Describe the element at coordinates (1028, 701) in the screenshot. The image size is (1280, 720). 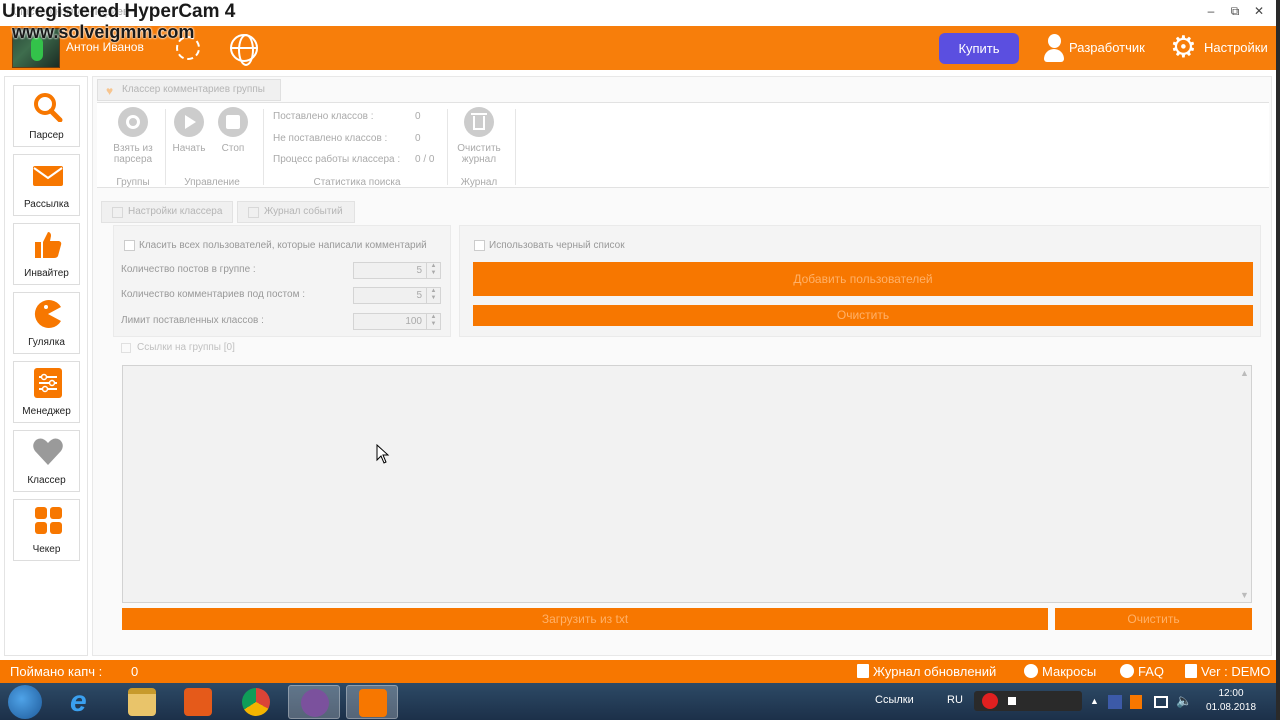
I see `hypercam-controls` at that location.